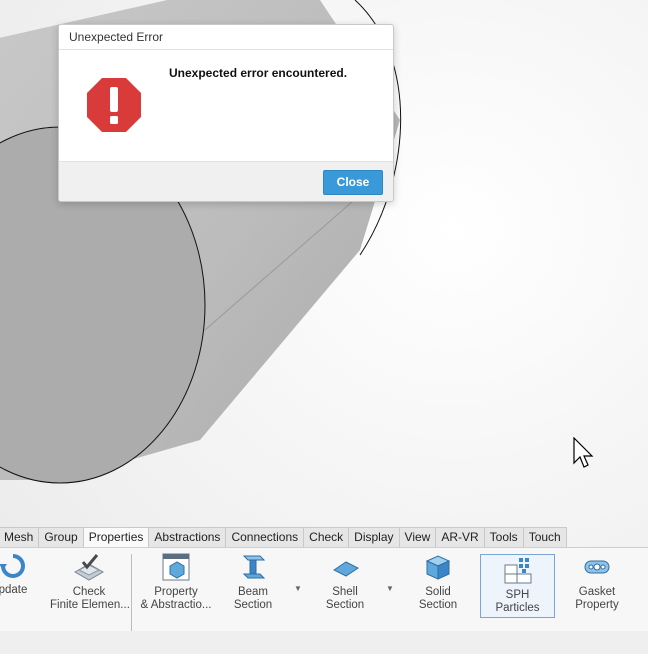 The width and height of the screenshot is (648, 654). I want to click on solid-section-button: Solid Section, so click(438, 582).